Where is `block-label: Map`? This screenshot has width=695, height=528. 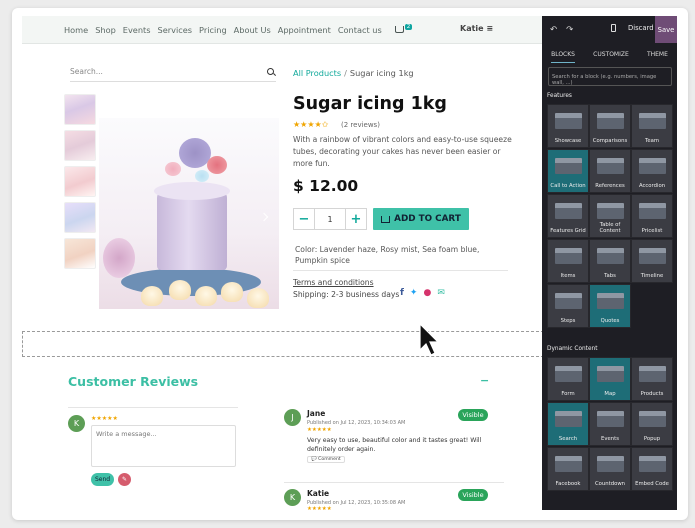
block-label: Map is located at coordinates (610, 394).